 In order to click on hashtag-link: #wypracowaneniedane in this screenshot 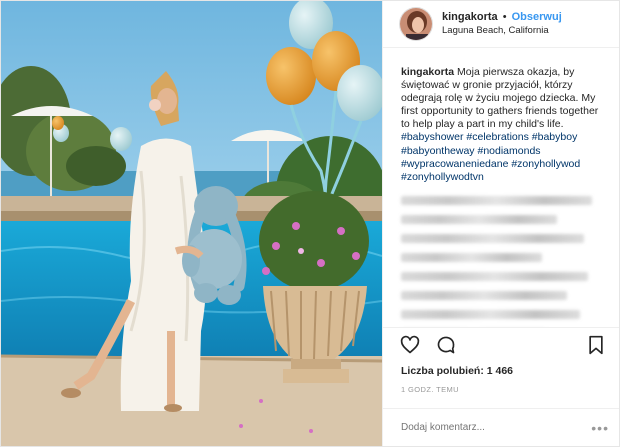, I will do `click(454, 164)`.